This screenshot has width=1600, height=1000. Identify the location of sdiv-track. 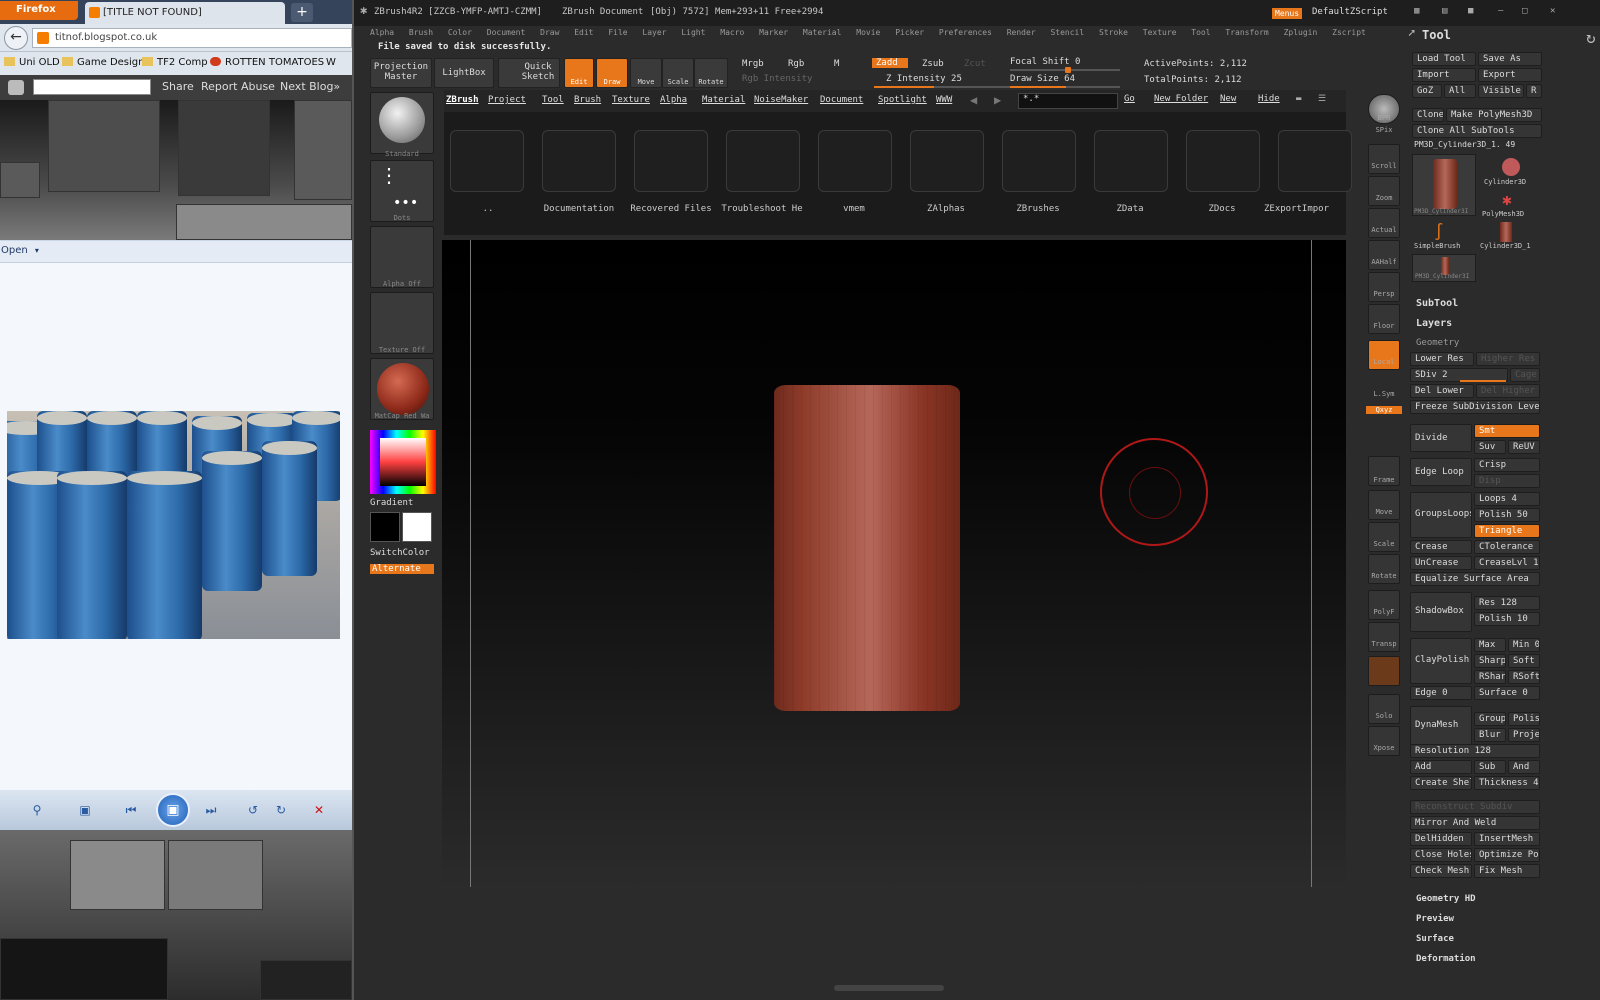
(1483, 381).